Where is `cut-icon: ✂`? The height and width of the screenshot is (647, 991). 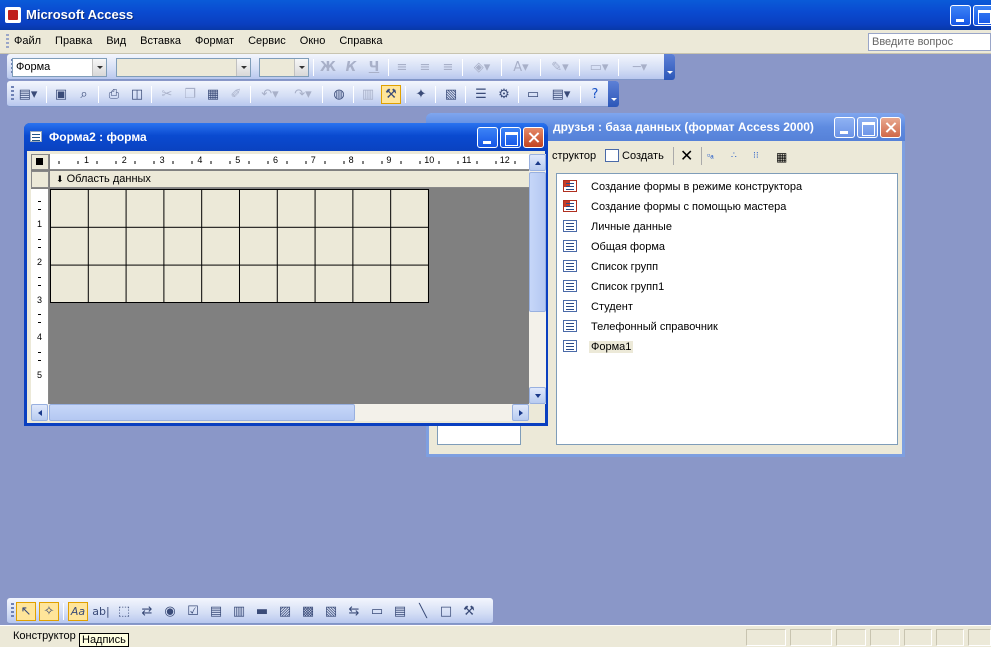
cut-icon: ✂ is located at coordinates (167, 94).